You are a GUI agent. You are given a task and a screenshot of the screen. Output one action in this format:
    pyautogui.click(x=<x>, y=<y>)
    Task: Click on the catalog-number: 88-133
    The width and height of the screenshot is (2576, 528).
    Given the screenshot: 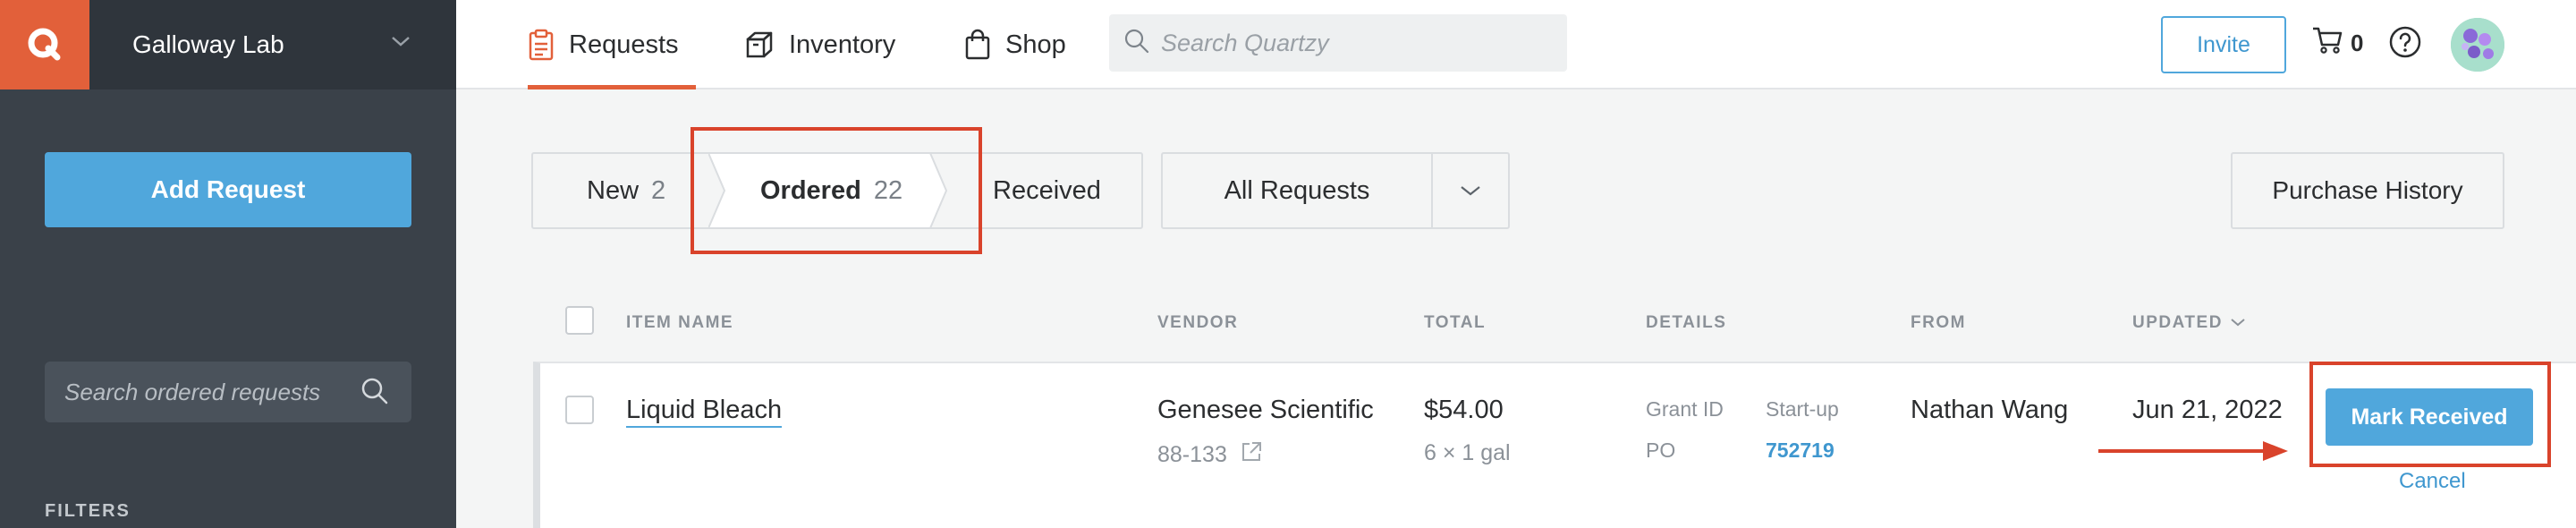 What is the action you would take?
    pyautogui.click(x=1210, y=455)
    